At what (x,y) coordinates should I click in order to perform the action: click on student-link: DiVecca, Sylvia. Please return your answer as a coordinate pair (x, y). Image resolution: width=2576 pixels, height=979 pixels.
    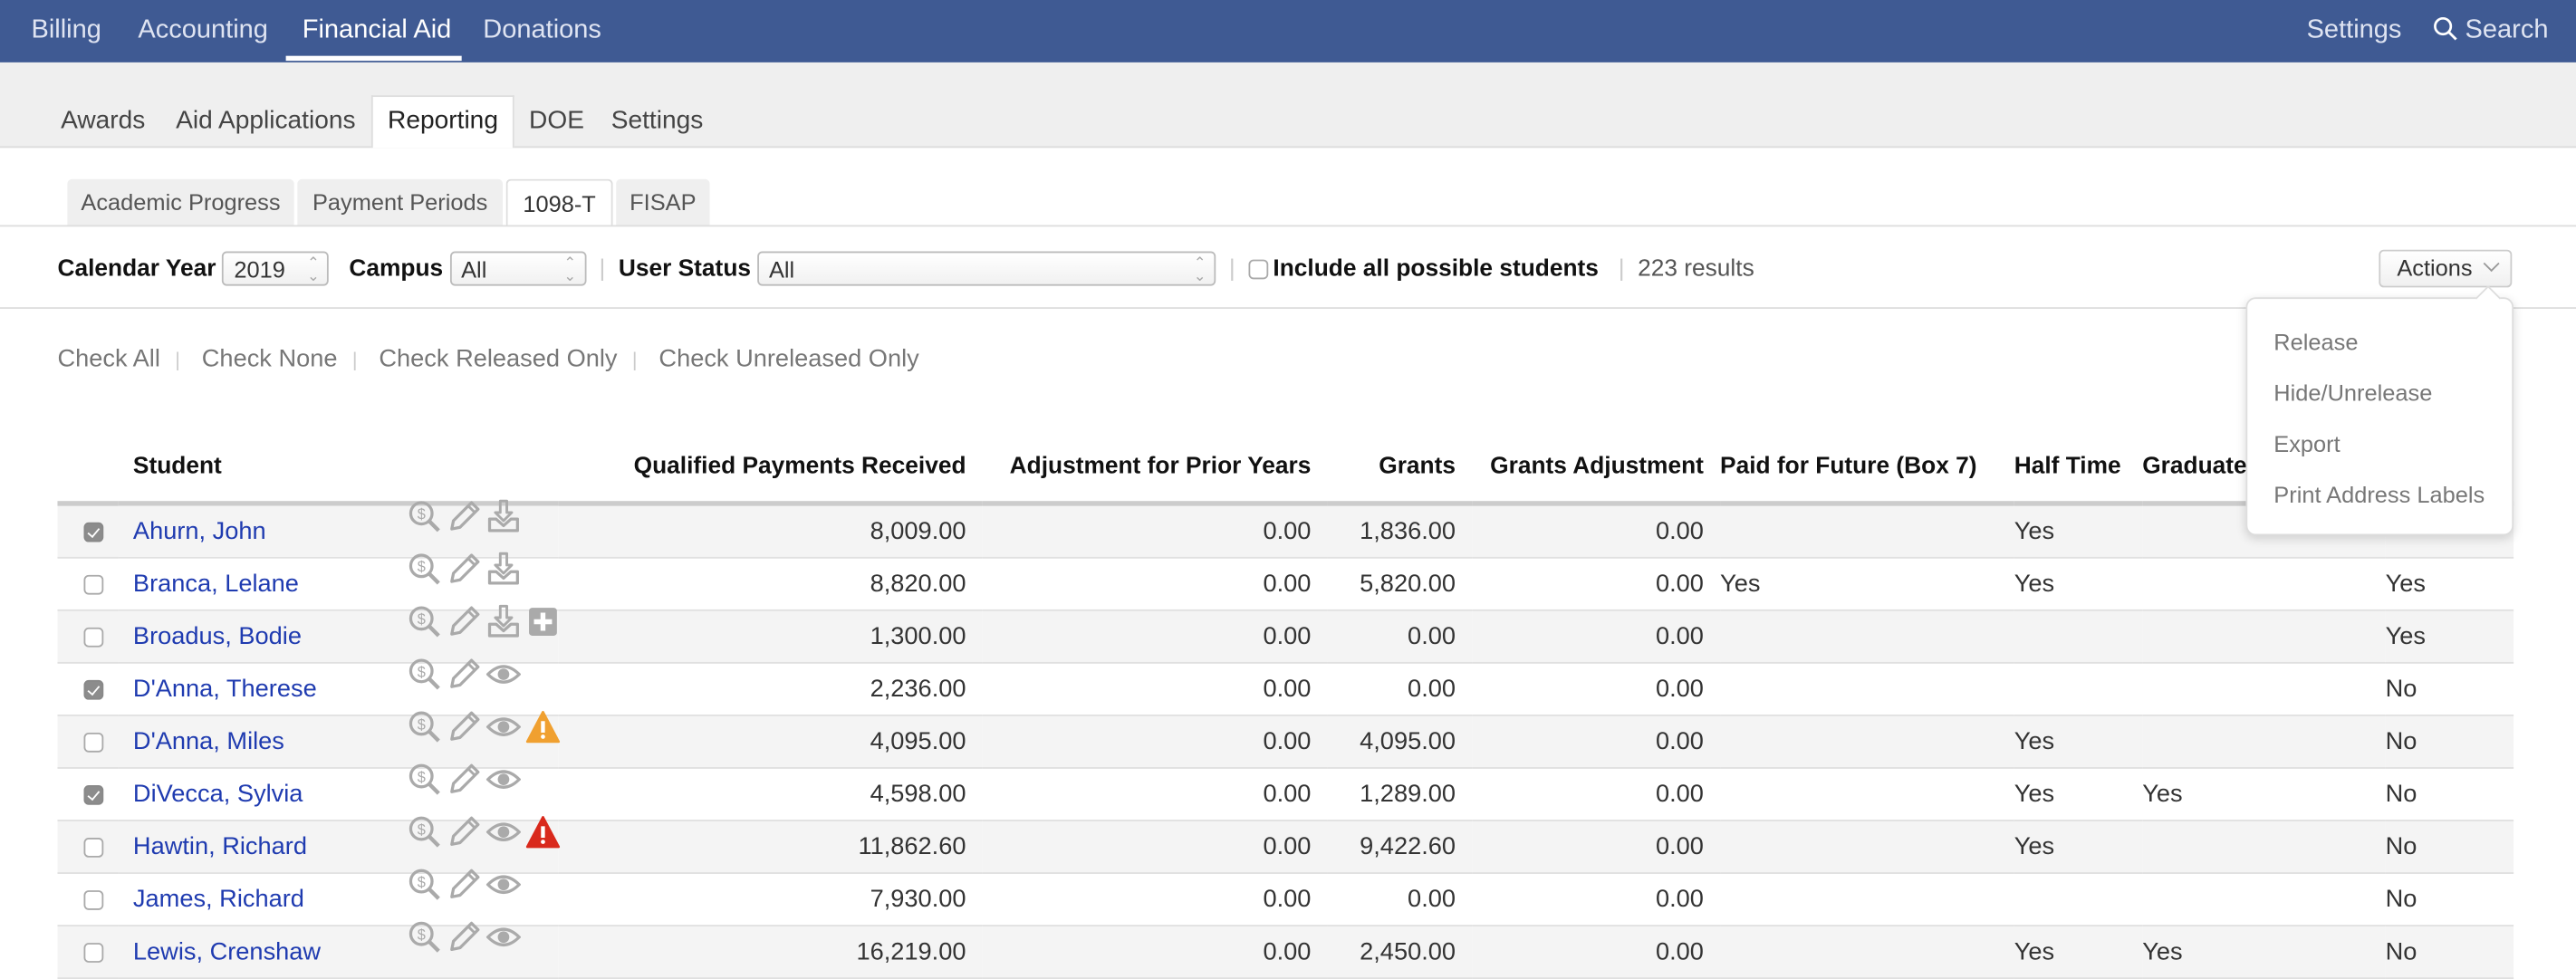
    Looking at the image, I should click on (218, 795).